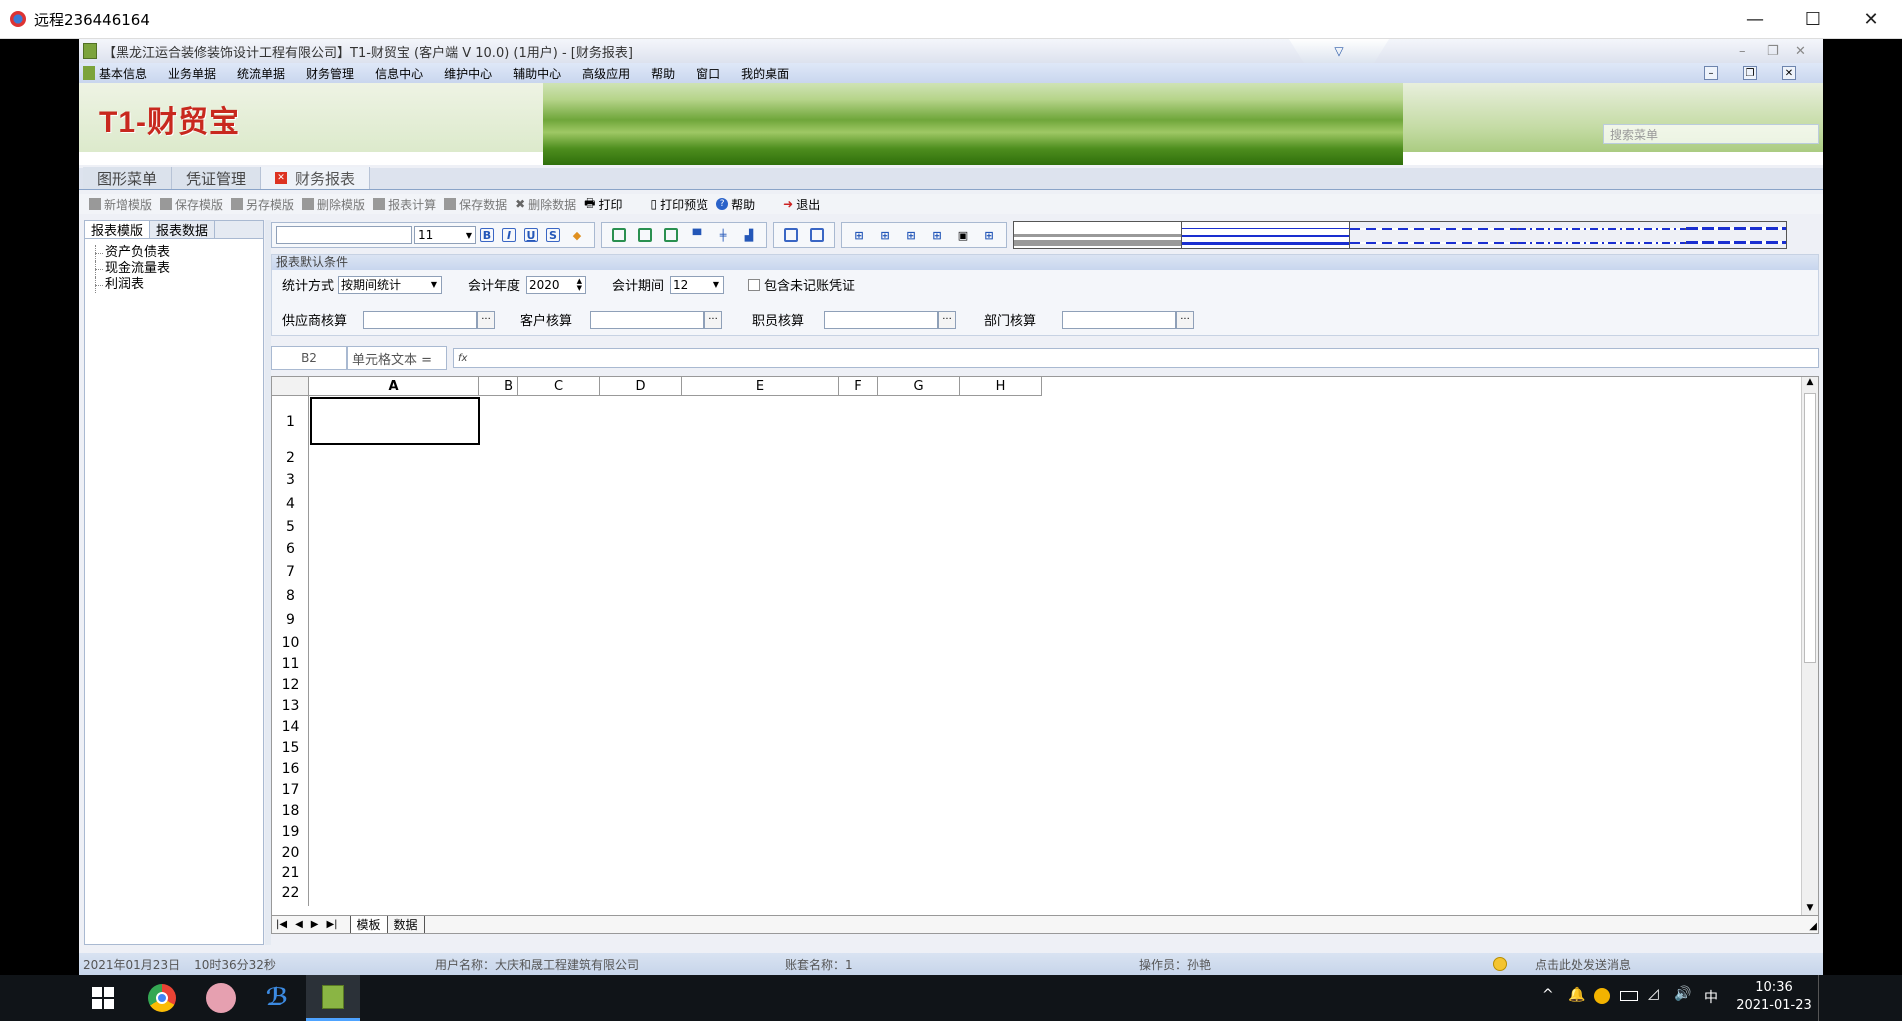  Describe the element at coordinates (290, 480) in the screenshot. I see `row-header: 3` at that location.